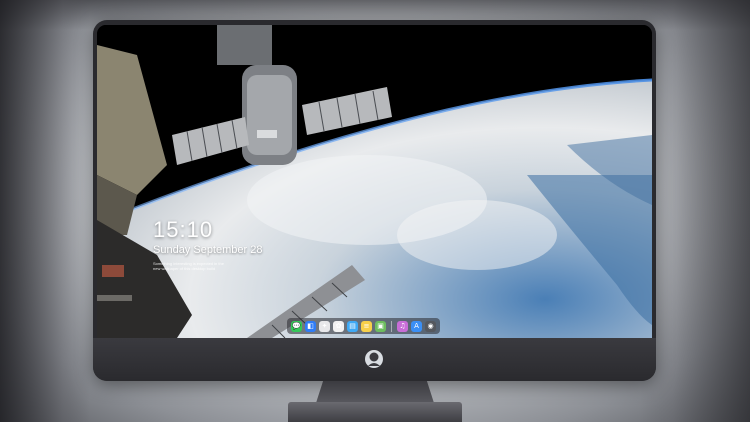 The height and width of the screenshot is (422, 750). Describe the element at coordinates (416, 326) in the screenshot. I see `app-store-icon: A` at that location.